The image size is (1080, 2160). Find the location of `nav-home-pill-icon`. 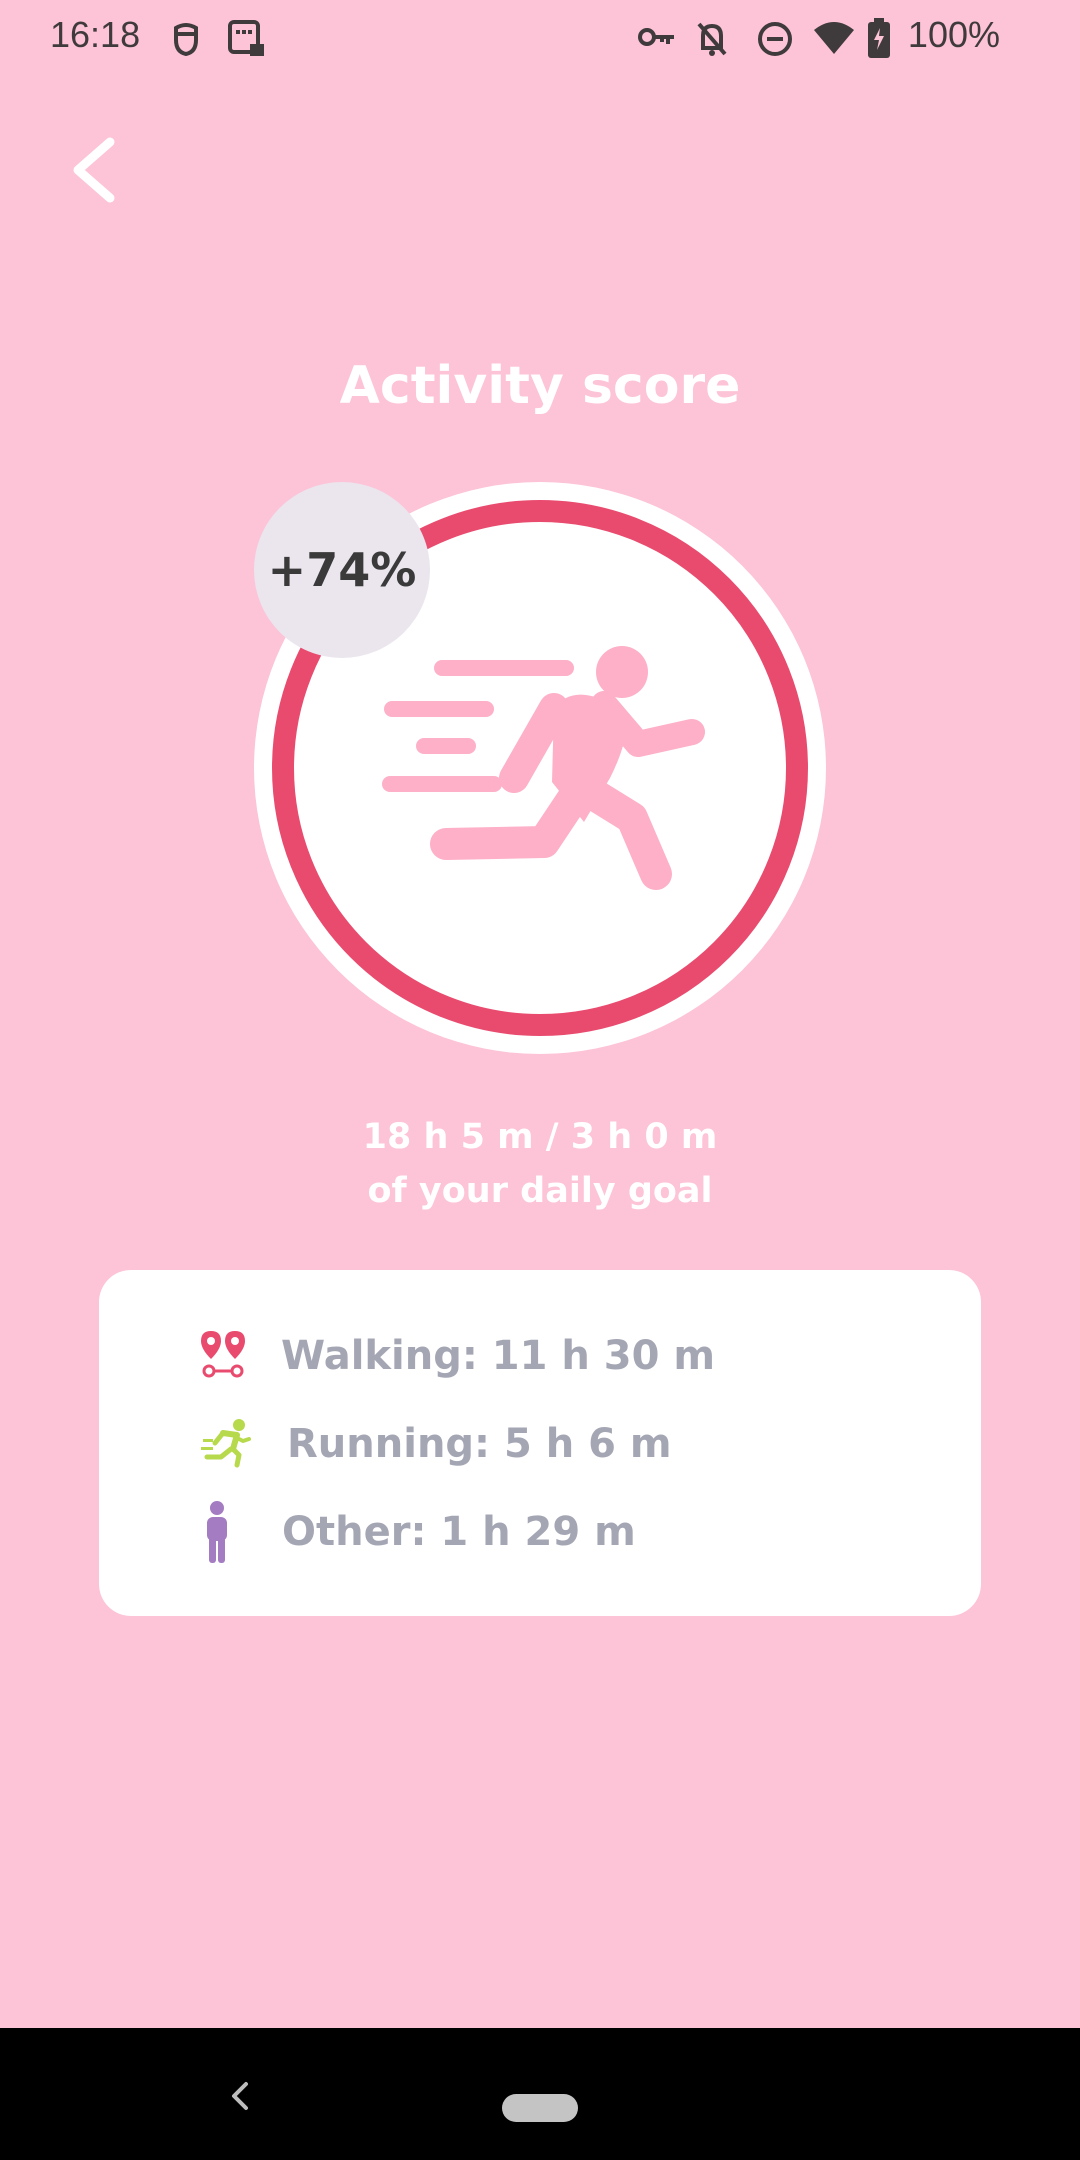

nav-home-pill-icon is located at coordinates (540, 2108).